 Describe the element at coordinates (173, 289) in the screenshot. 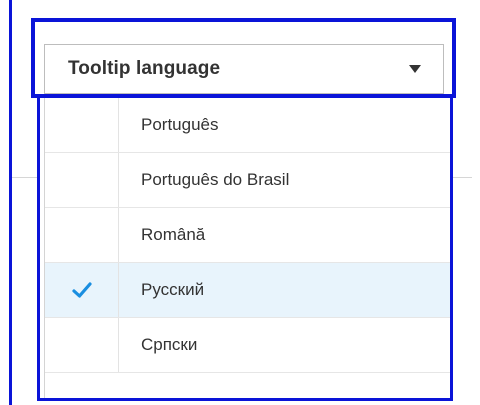

I see `menu-item-label: Русский` at that location.